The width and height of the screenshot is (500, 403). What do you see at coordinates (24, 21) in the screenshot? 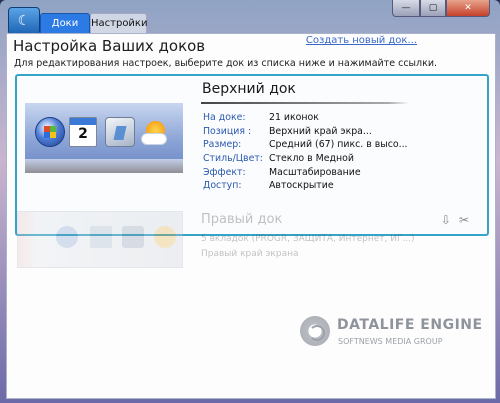
I see `app-logo-icon: ☾` at bounding box center [24, 21].